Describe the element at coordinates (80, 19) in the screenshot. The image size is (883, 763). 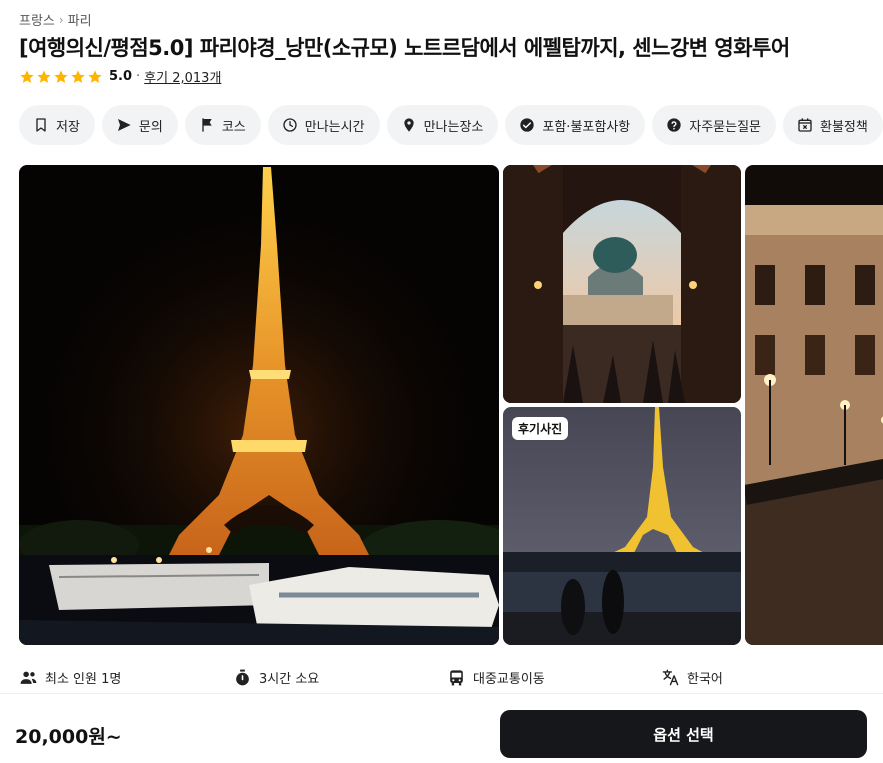
I see `breadcrumb-city: 파리` at that location.